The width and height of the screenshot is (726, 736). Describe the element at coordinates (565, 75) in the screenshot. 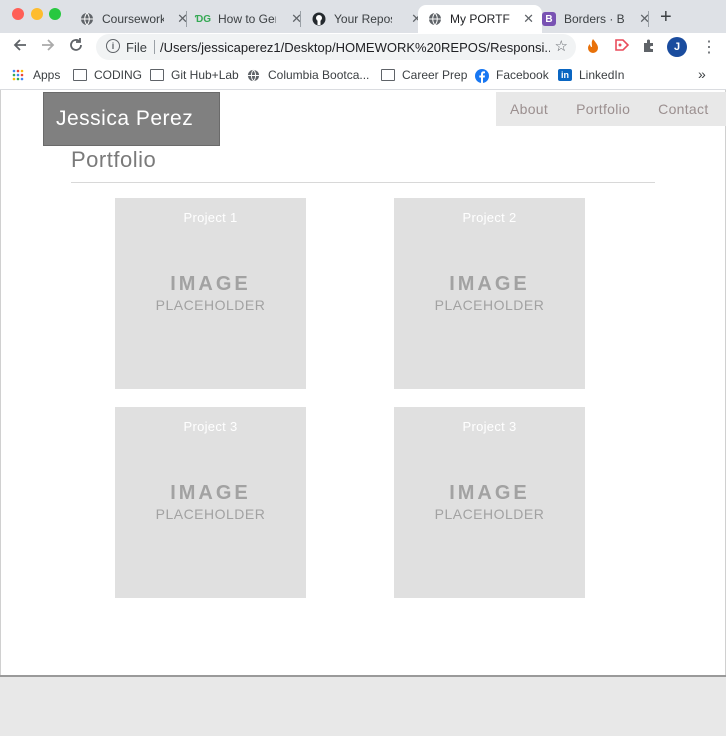

I see `linkedin-icon: in` at that location.